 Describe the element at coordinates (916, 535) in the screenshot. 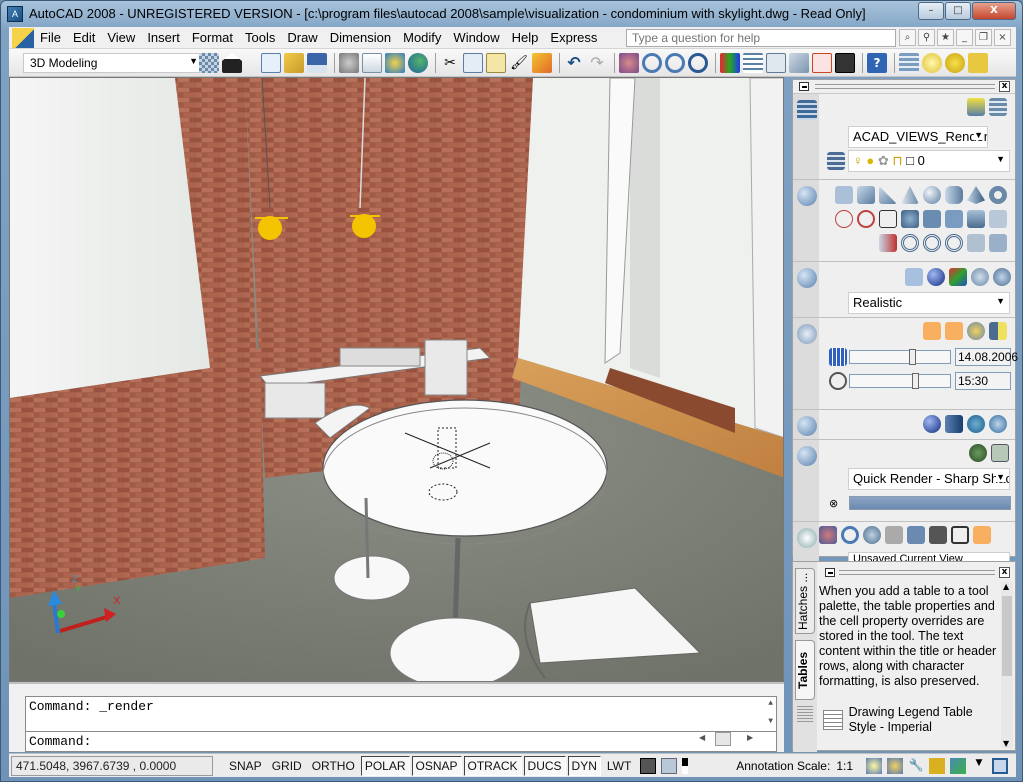

I see `walk-footprints-icon` at that location.